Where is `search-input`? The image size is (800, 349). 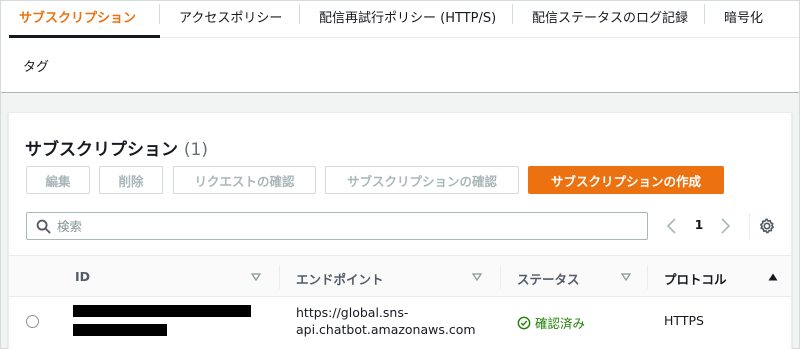
search-input is located at coordinates (347, 226).